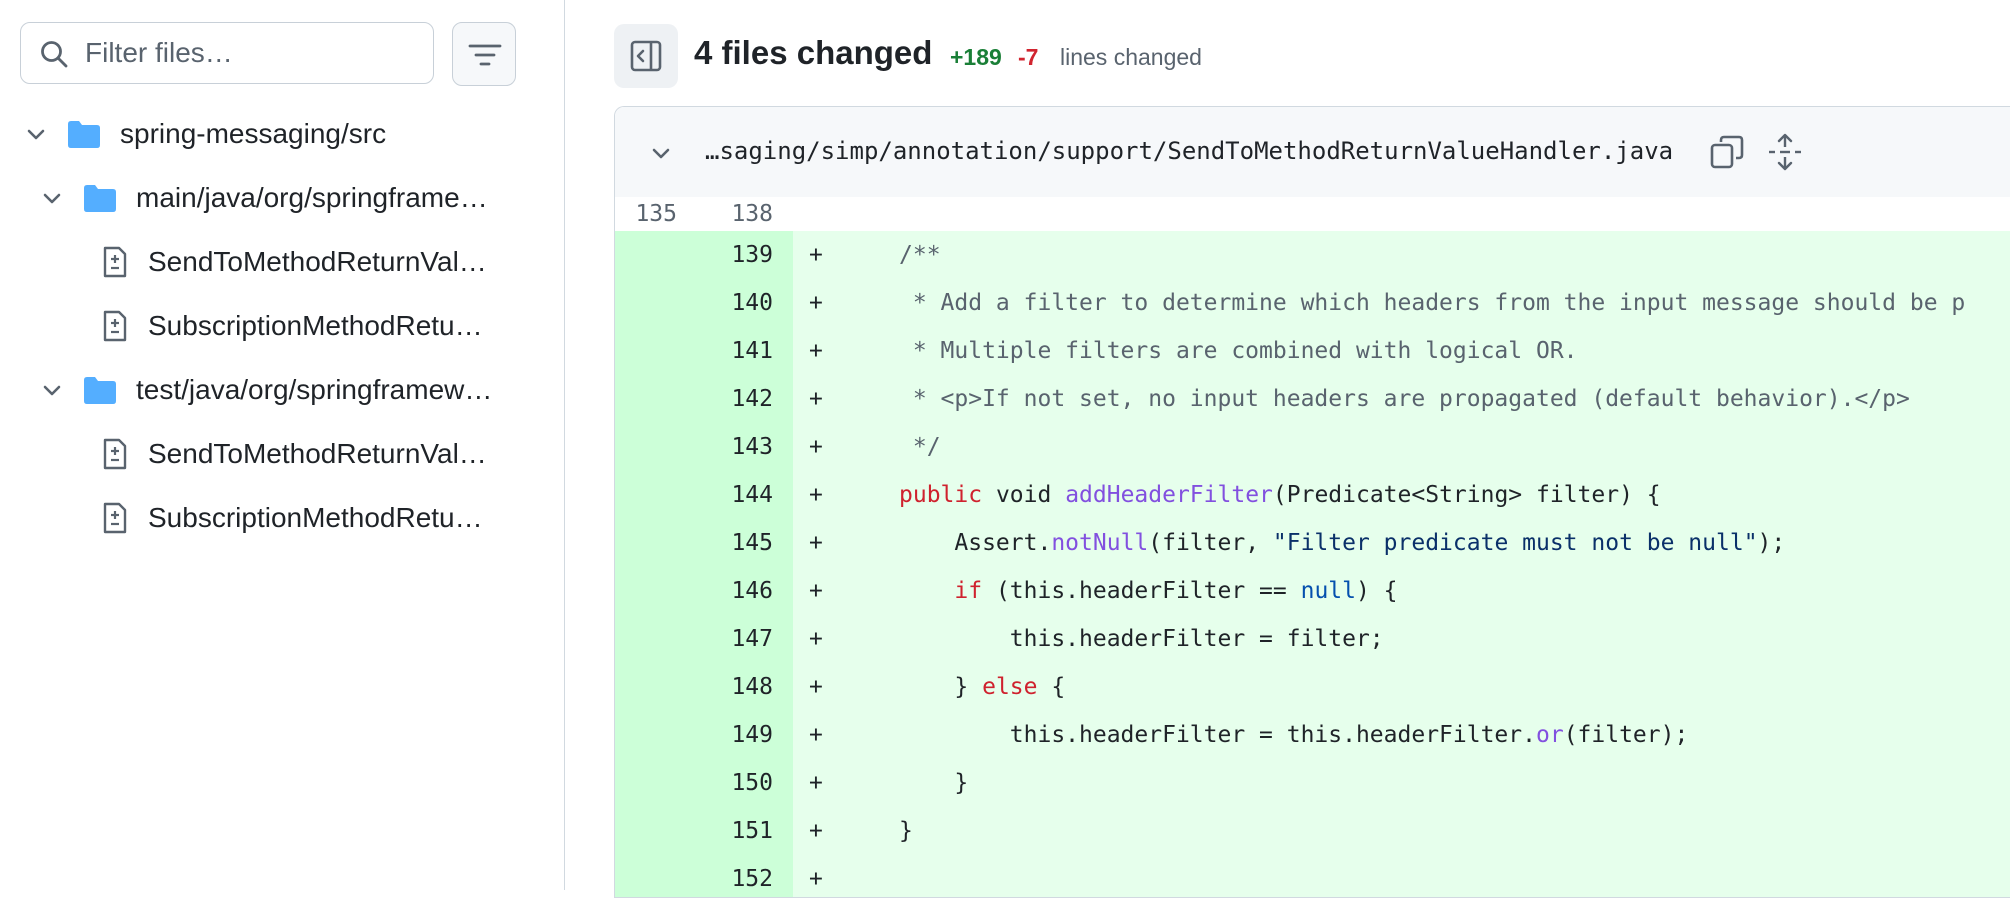  I want to click on code-token: "Filter predicate must not be null", so click(1515, 543).